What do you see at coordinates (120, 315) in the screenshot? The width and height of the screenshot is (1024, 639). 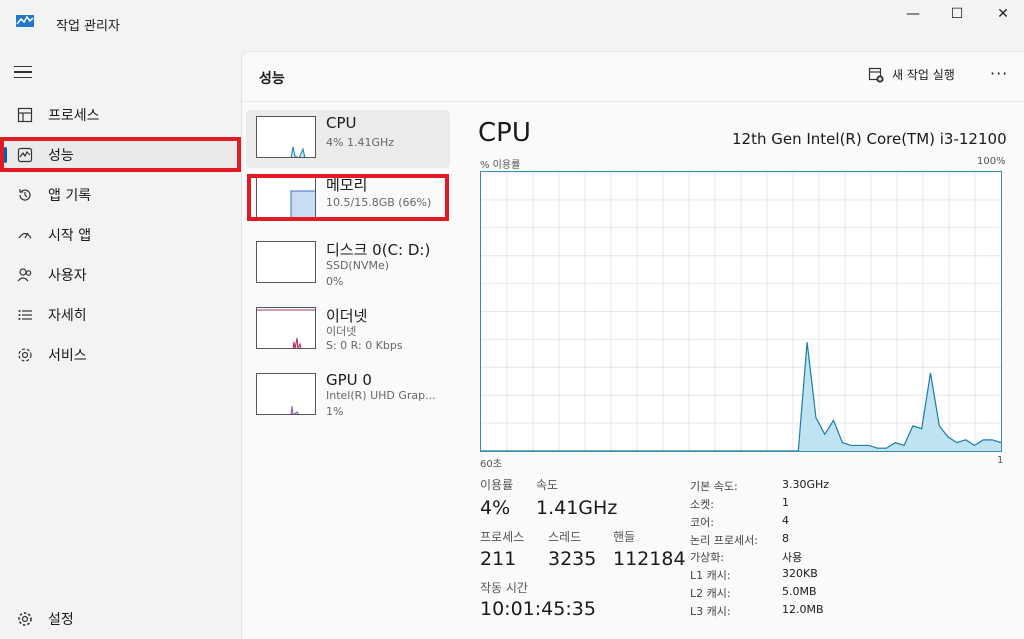 I see `sidebar-item-details: 자세히` at bounding box center [120, 315].